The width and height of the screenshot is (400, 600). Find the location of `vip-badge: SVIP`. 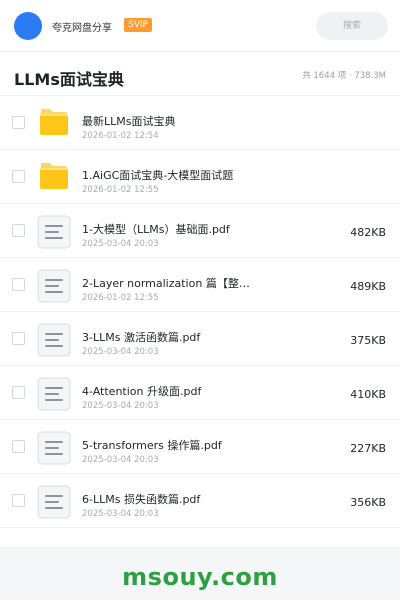

vip-badge: SVIP is located at coordinates (138, 25).